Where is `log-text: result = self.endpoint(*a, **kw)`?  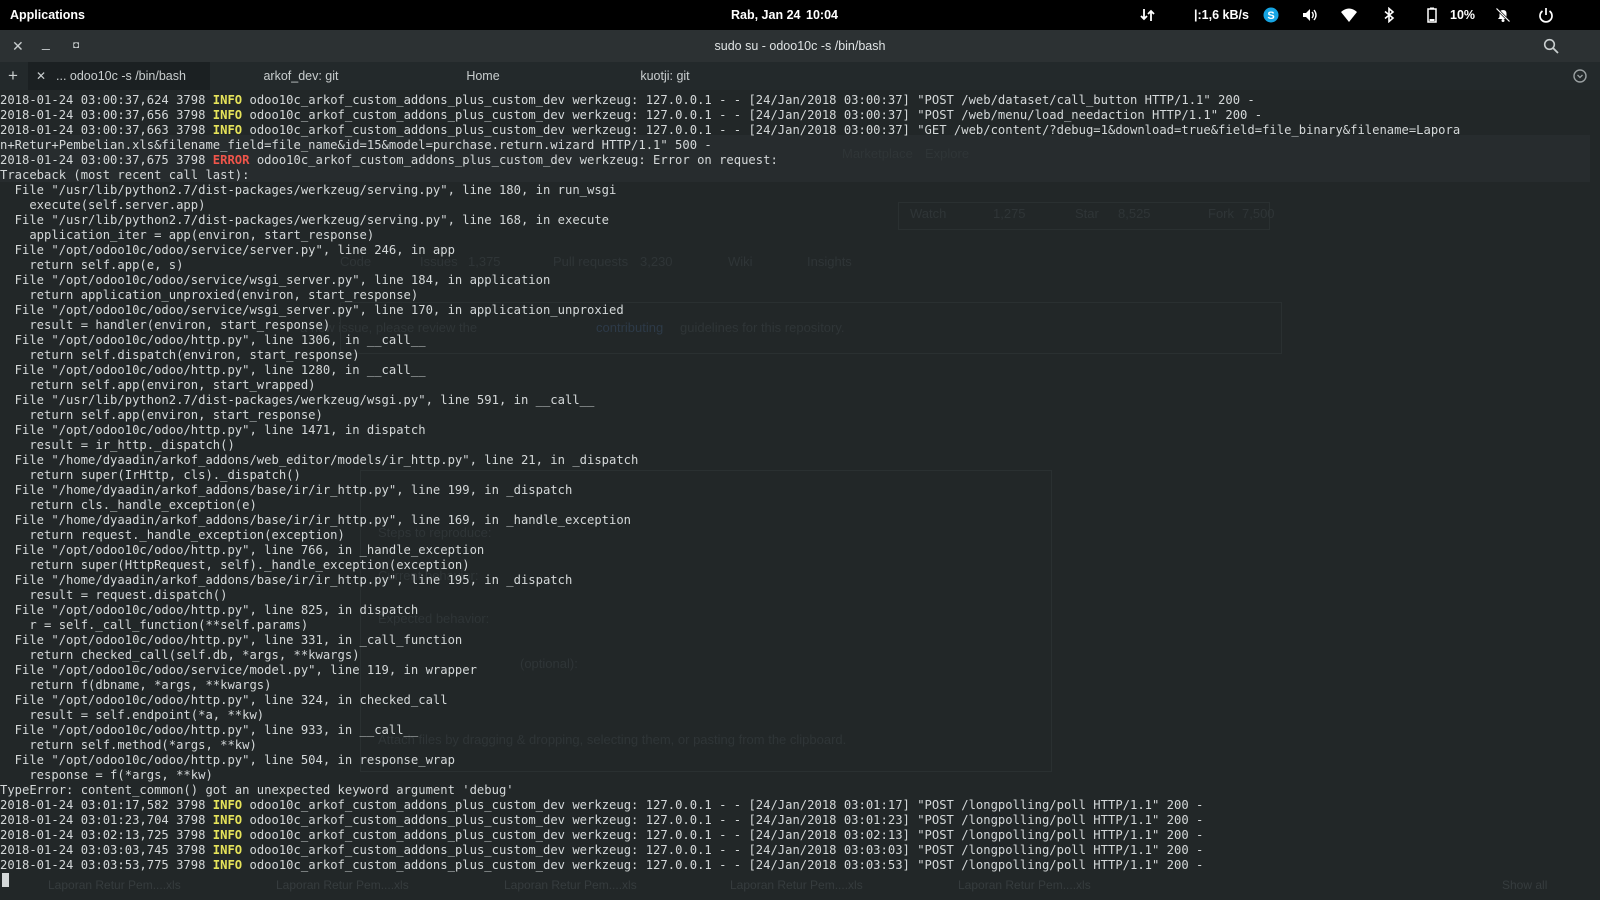
log-text: result = self.endpoint(*a, **kw) is located at coordinates (132, 715).